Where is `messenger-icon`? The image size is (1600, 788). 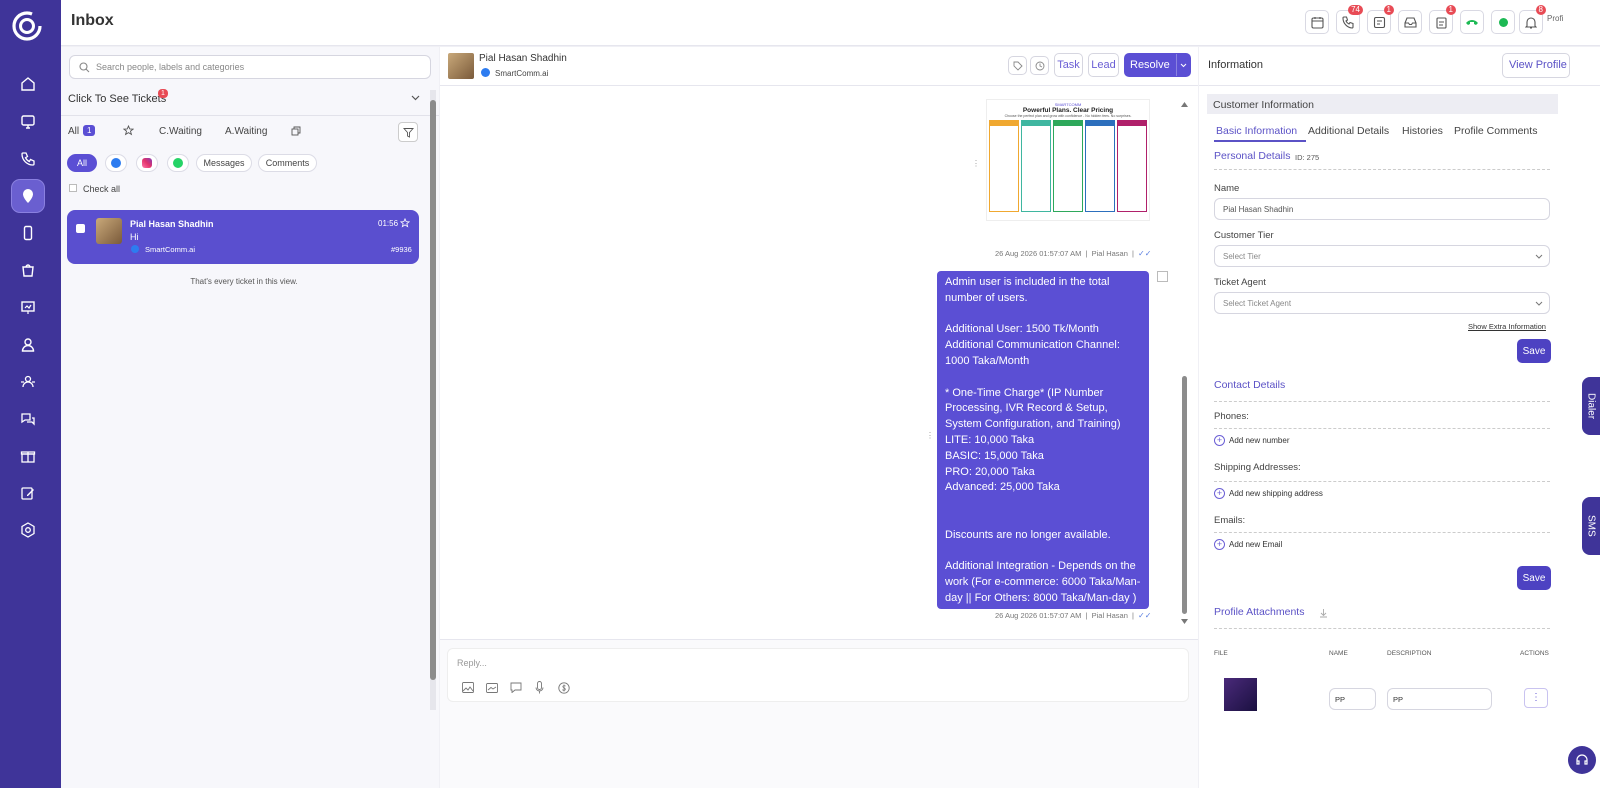
messenger-icon is located at coordinates (116, 163).